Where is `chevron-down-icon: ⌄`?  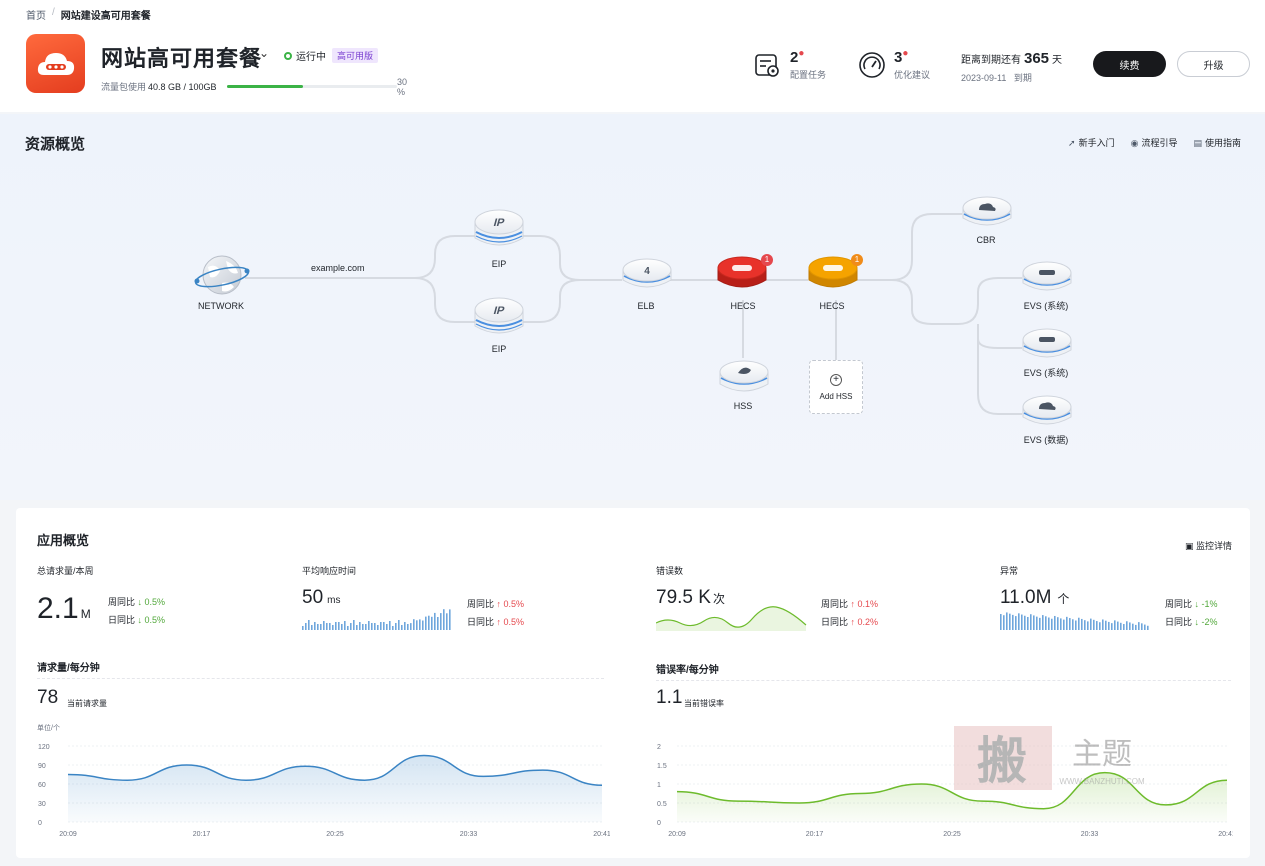 chevron-down-icon: ⌄ is located at coordinates (264, 53).